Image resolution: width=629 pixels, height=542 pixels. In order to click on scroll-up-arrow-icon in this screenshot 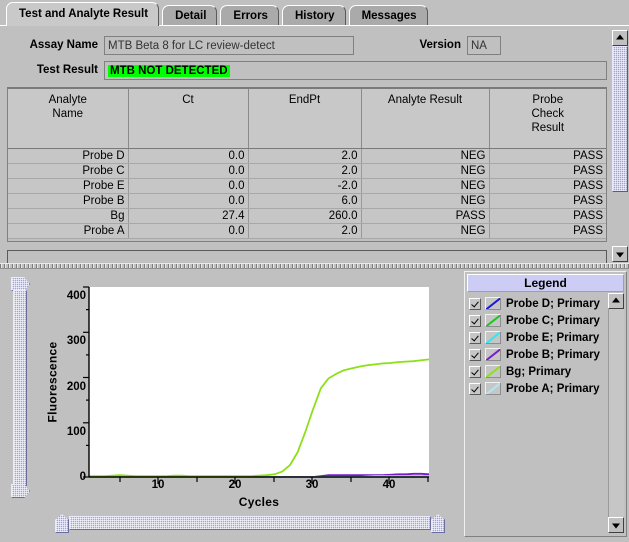, I will do `click(620, 38)`.